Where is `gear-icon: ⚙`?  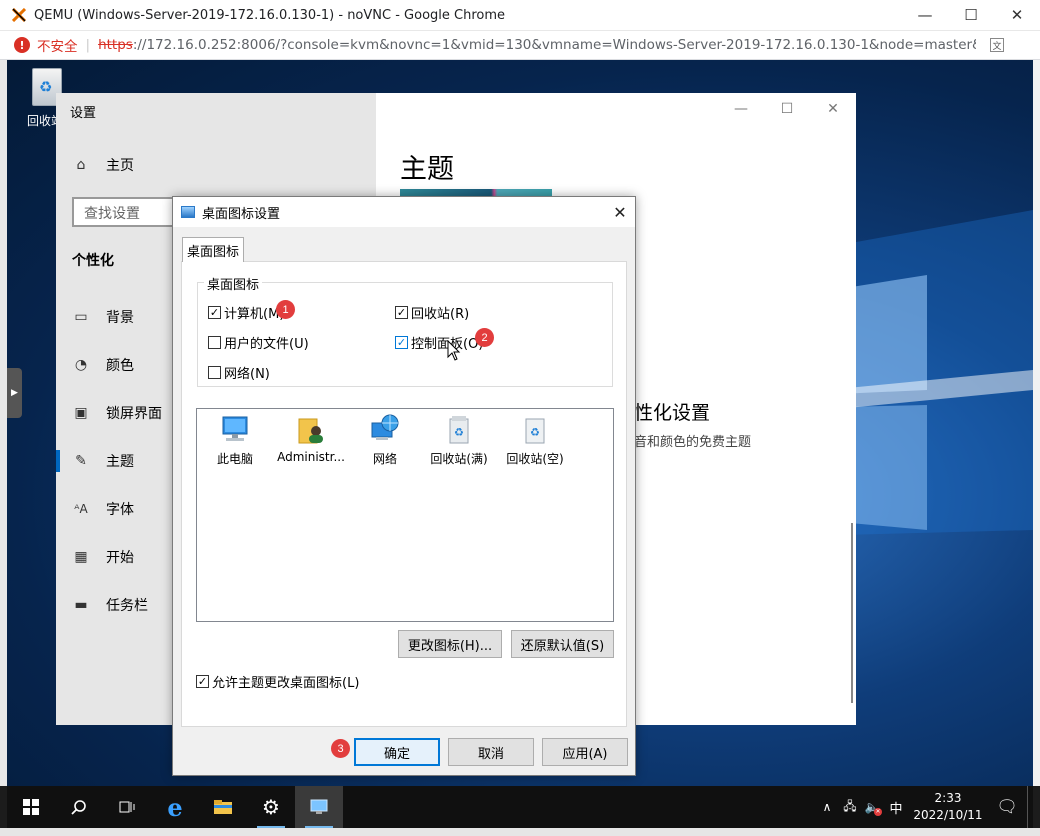
gear-icon: ⚙ is located at coordinates (271, 807).